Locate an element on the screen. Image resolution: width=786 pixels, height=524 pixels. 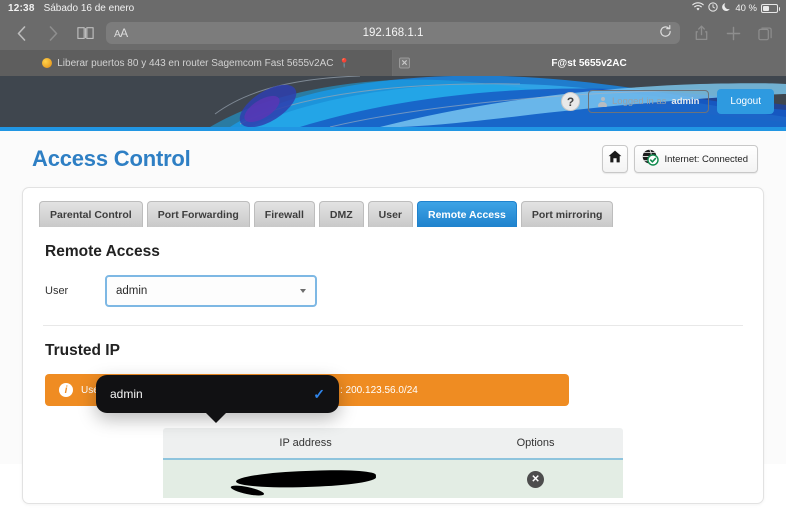
popup-arrow is located at coordinates (216, 417).